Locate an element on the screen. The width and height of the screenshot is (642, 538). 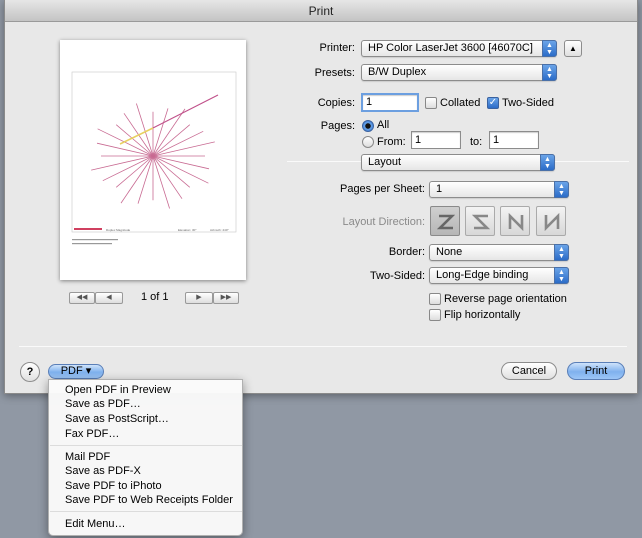
page-indicator: 1 of 1 is located at coordinates (155, 297).